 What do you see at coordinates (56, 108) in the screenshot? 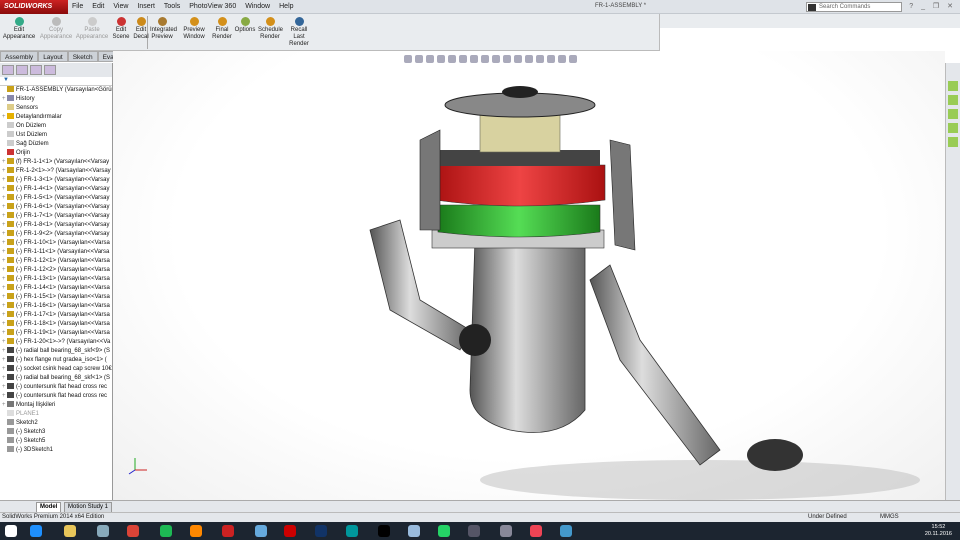
I see `tree-item: Sensors` at bounding box center [56, 108].